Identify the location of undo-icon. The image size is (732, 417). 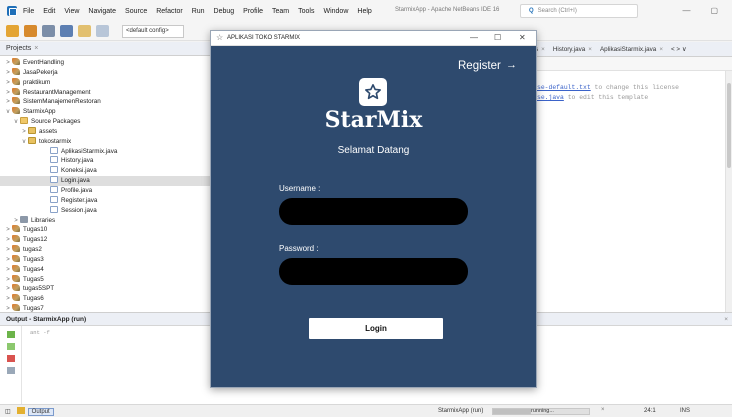
(84, 31).